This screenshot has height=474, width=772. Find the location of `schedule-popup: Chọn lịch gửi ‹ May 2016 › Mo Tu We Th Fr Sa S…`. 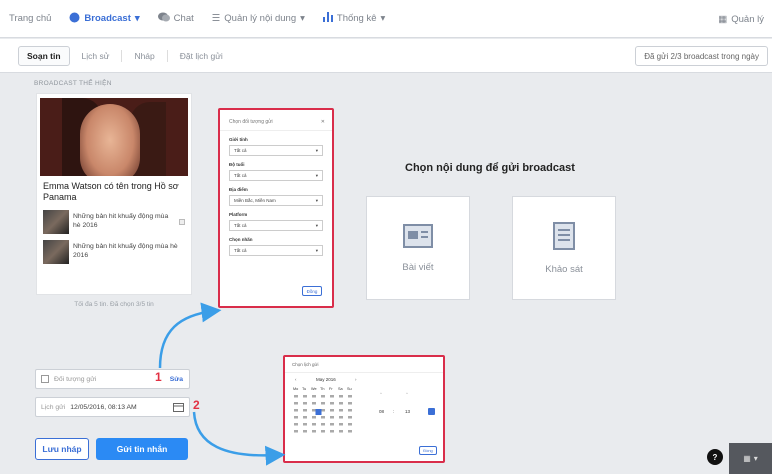

schedule-popup: Chọn lịch gửi ‹ May 2016 › Mo Tu We Th Fr Sa S… is located at coordinates (364, 409).